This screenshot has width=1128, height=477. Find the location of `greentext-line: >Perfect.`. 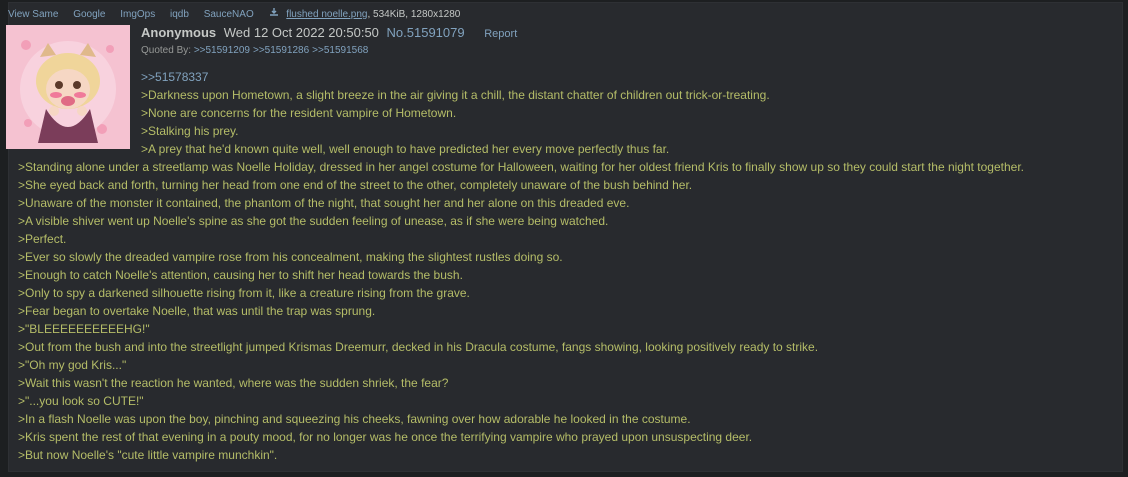

greentext-line: >Perfect. is located at coordinates (42, 239).